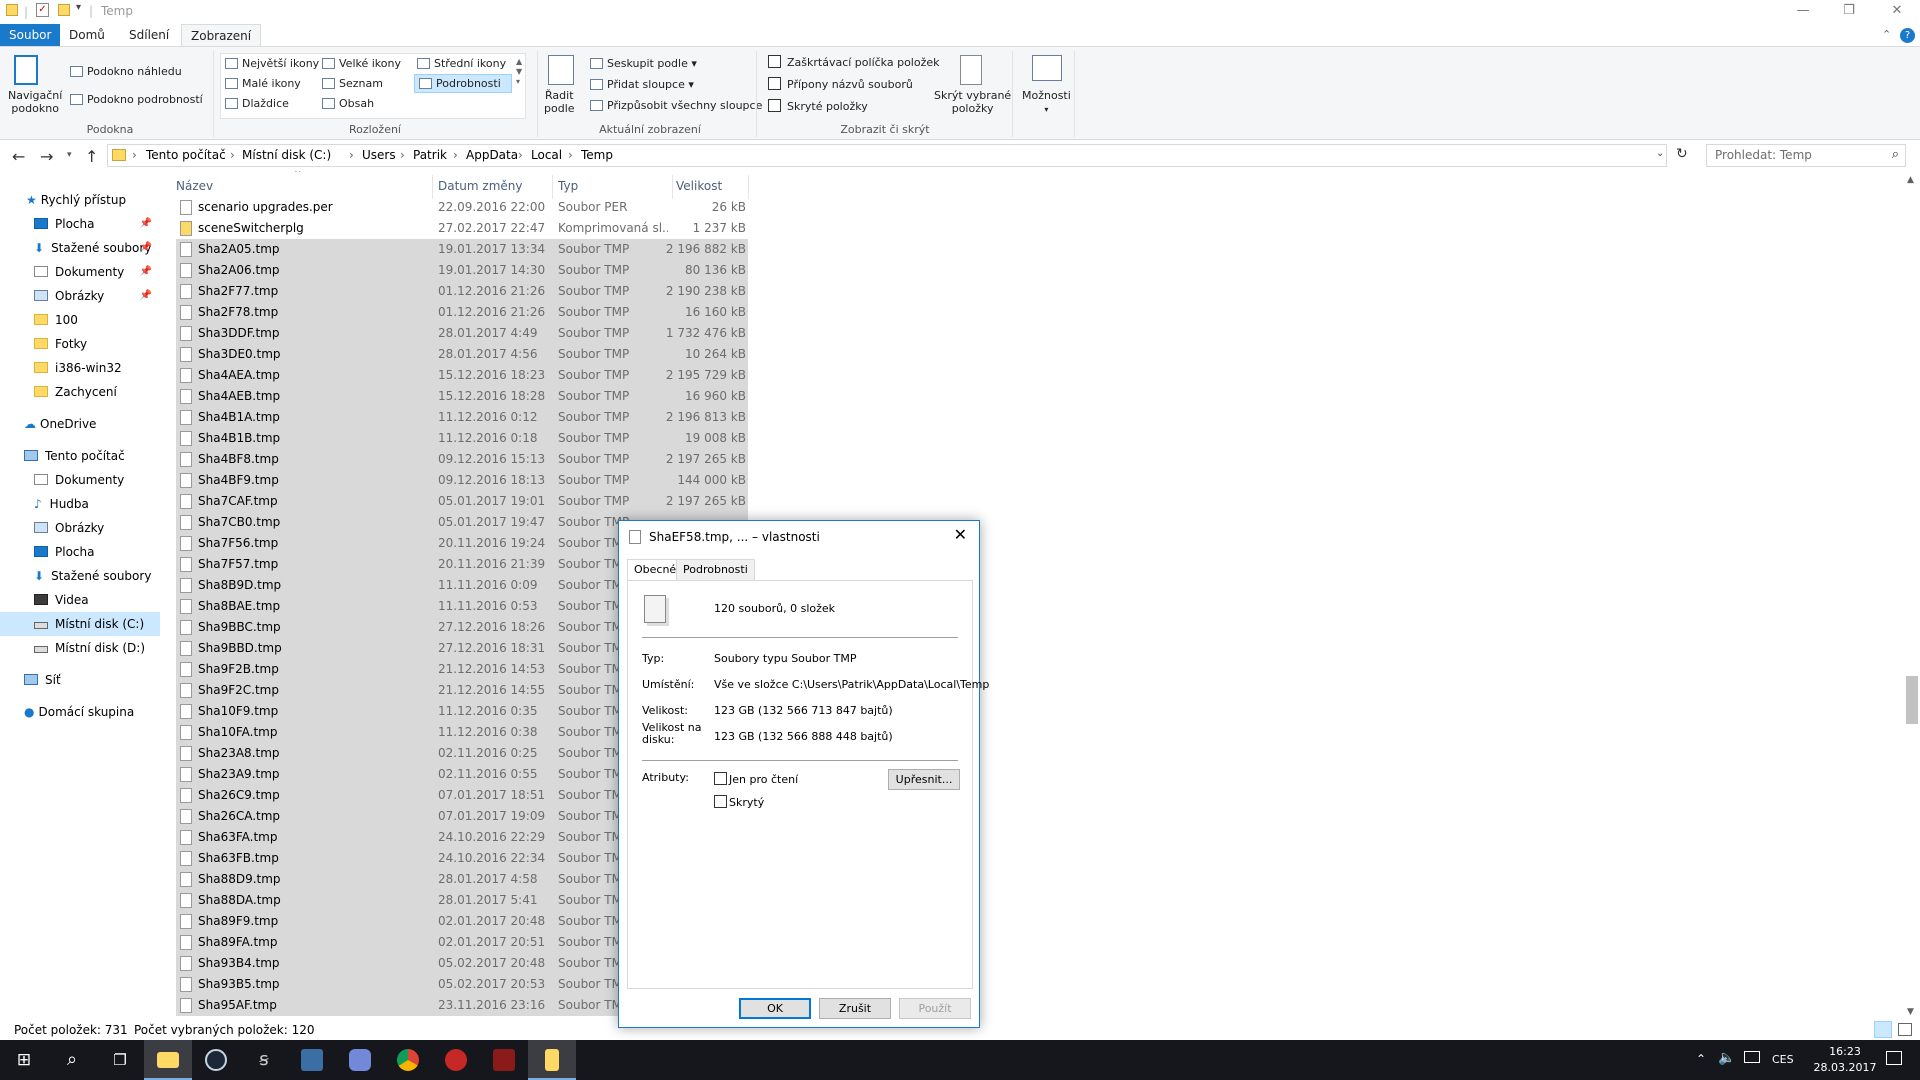 The height and width of the screenshot is (1080, 1920). I want to click on tray-overflow-icon: ⌃, so click(1701, 1059).